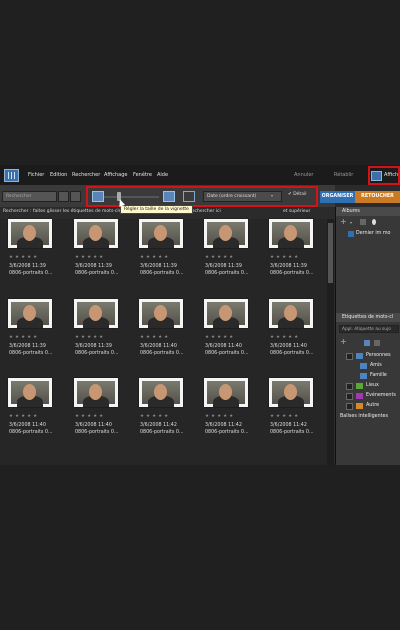 Image resolution: width=400 pixels, height=630 pixels. Describe the element at coordinates (330, 342) in the screenshot. I see `vertical-scrollbar` at that location.